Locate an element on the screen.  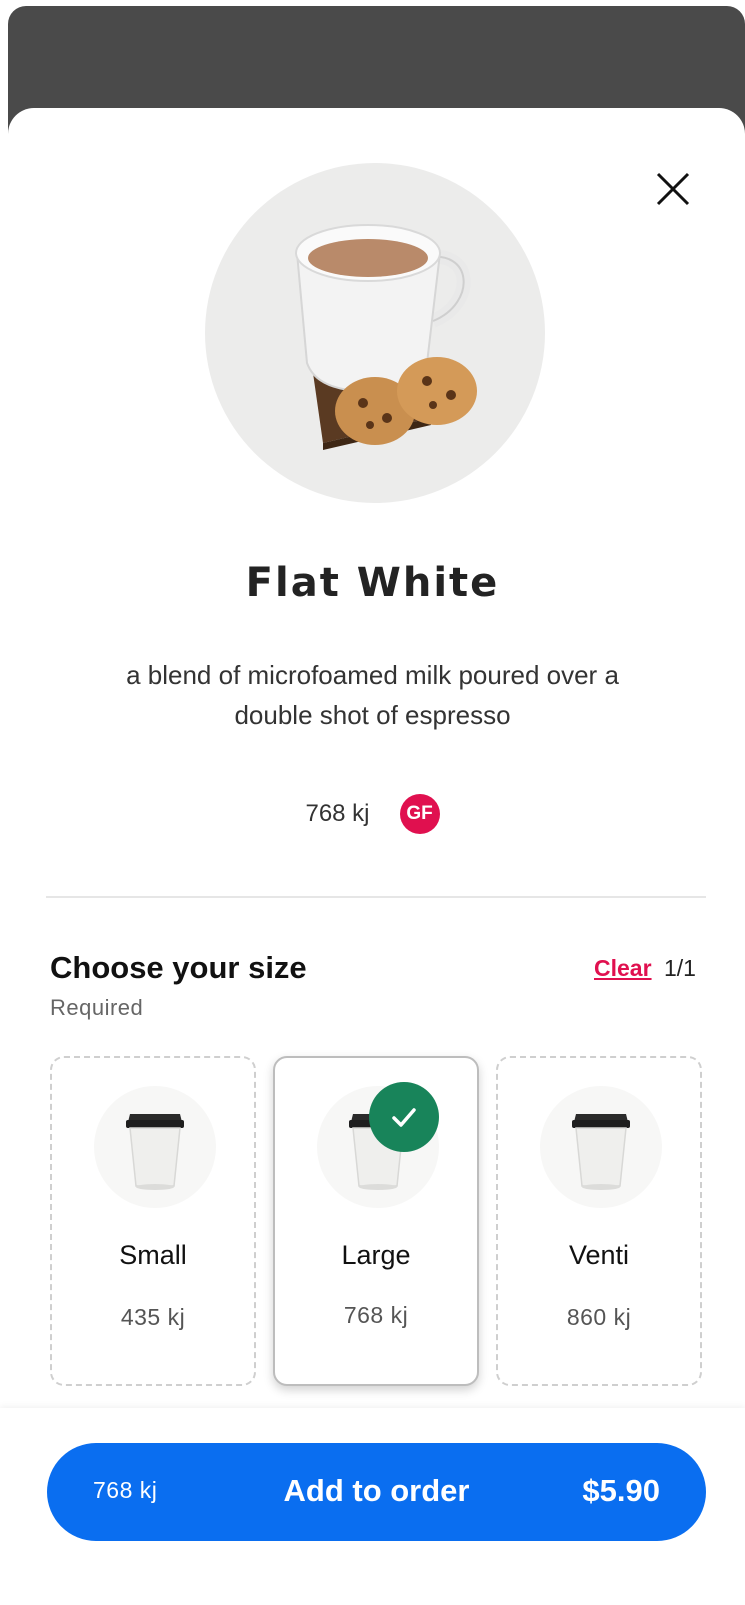
close-icon is located at coordinates (673, 189).